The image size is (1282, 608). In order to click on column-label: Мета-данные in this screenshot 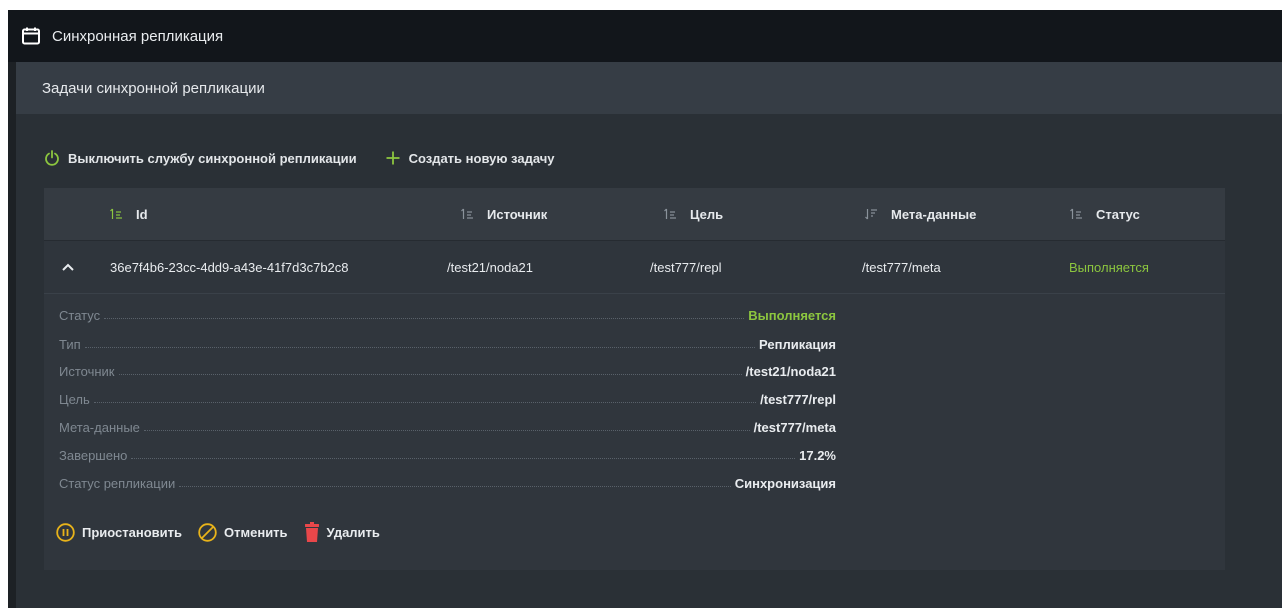, I will do `click(934, 214)`.